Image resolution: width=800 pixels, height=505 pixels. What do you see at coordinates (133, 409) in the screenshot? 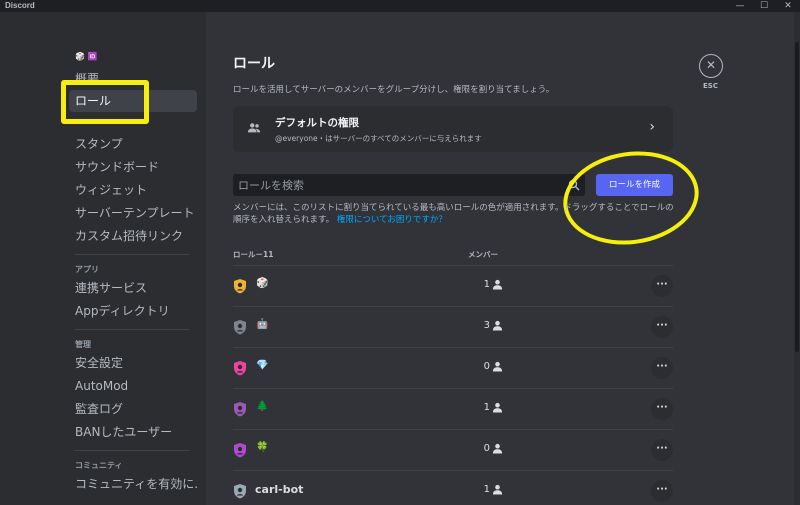
I see `sidebar-item-audit-log: 監査ログ` at bounding box center [133, 409].